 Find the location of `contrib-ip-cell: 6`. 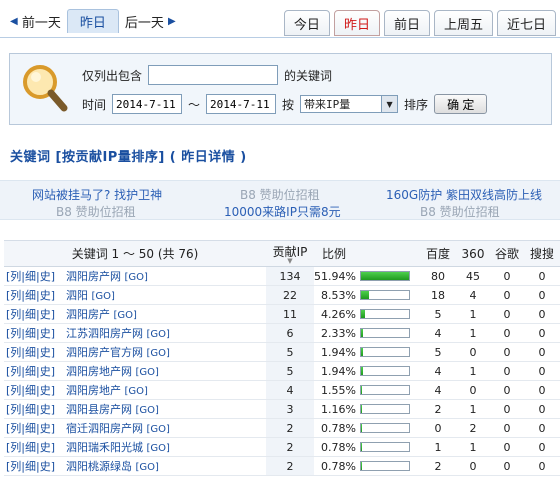

contrib-ip-cell: 6 is located at coordinates (290, 333).